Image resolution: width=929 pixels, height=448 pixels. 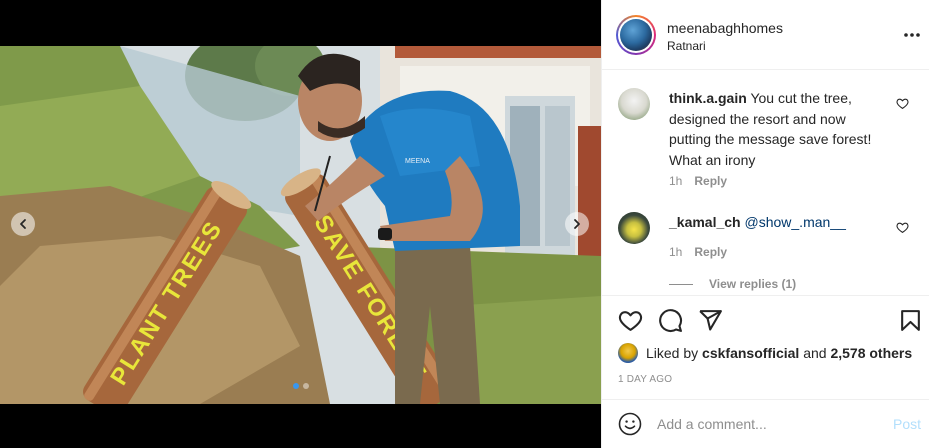 I want to click on carousel-next-button, so click(x=577, y=224).